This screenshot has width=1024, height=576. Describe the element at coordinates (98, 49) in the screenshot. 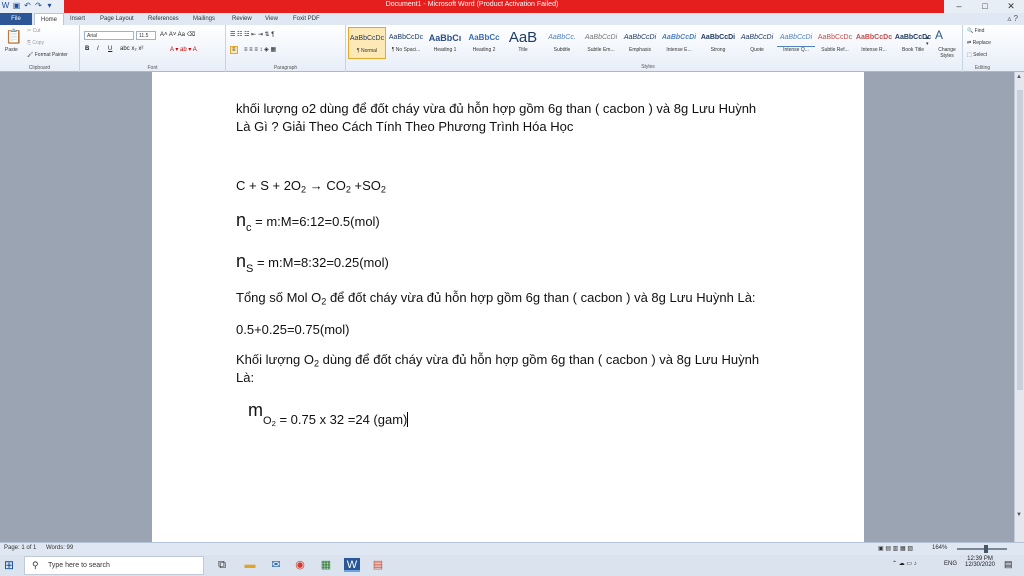

I see `italic-icon: I` at that location.